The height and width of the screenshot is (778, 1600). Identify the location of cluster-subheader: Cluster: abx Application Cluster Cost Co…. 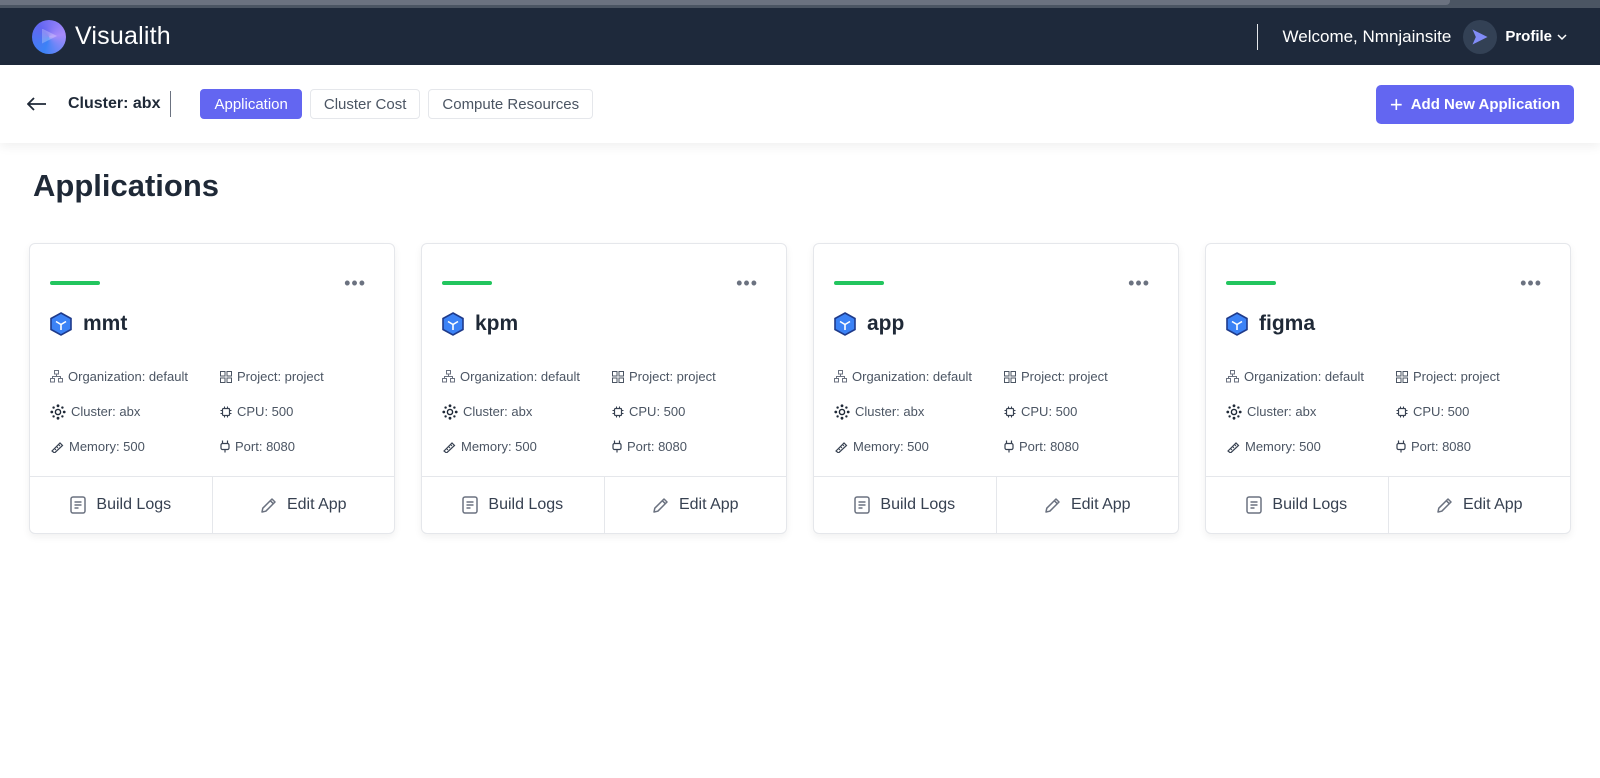
(800, 104).